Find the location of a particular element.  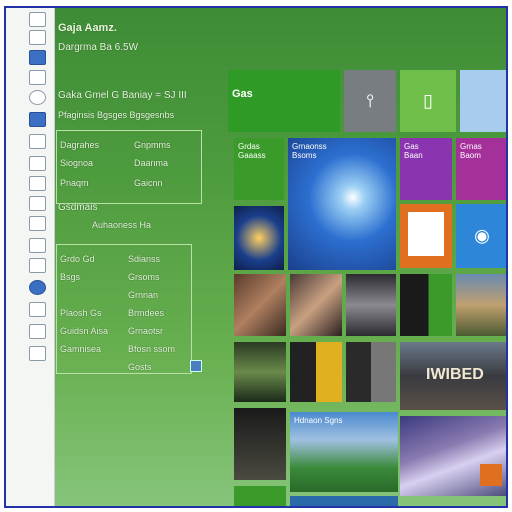

detail-4-value: Brmdees is located at coordinates (146, 313).